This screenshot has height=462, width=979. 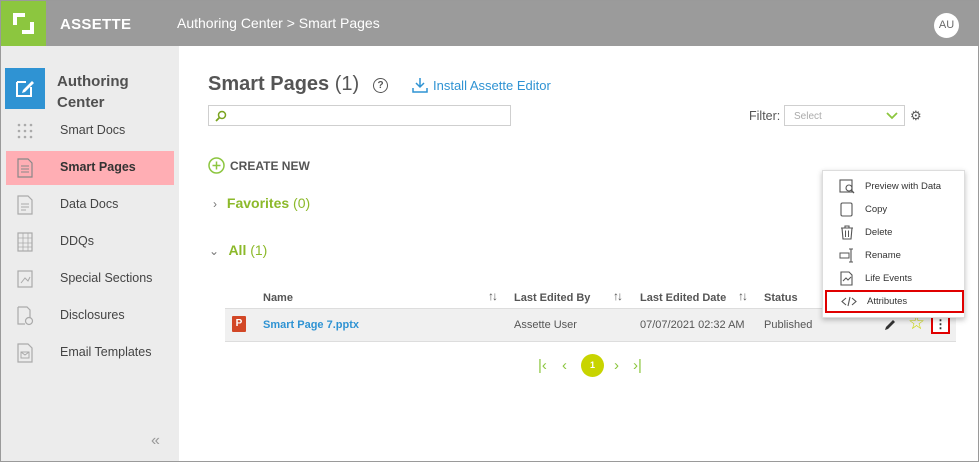 What do you see at coordinates (894, 232) in the screenshot?
I see `menu-item-delete: Delete` at bounding box center [894, 232].